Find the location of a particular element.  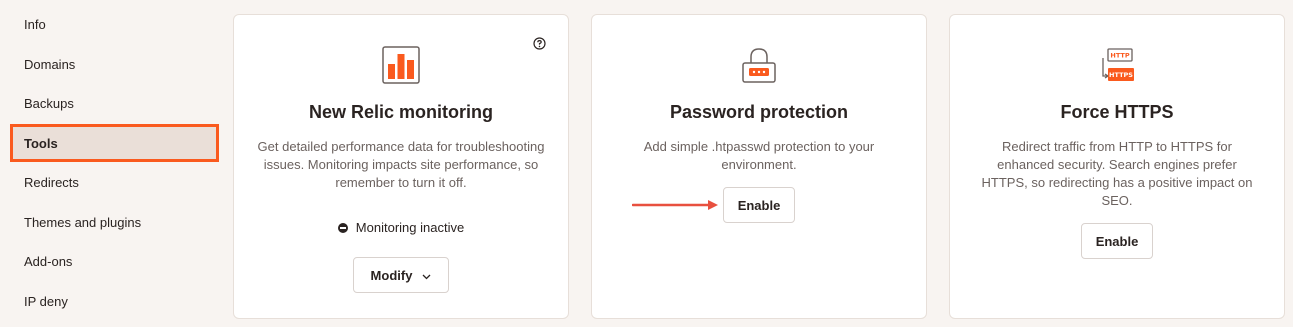

sidebar-item-label: Tools is located at coordinates (41, 143).